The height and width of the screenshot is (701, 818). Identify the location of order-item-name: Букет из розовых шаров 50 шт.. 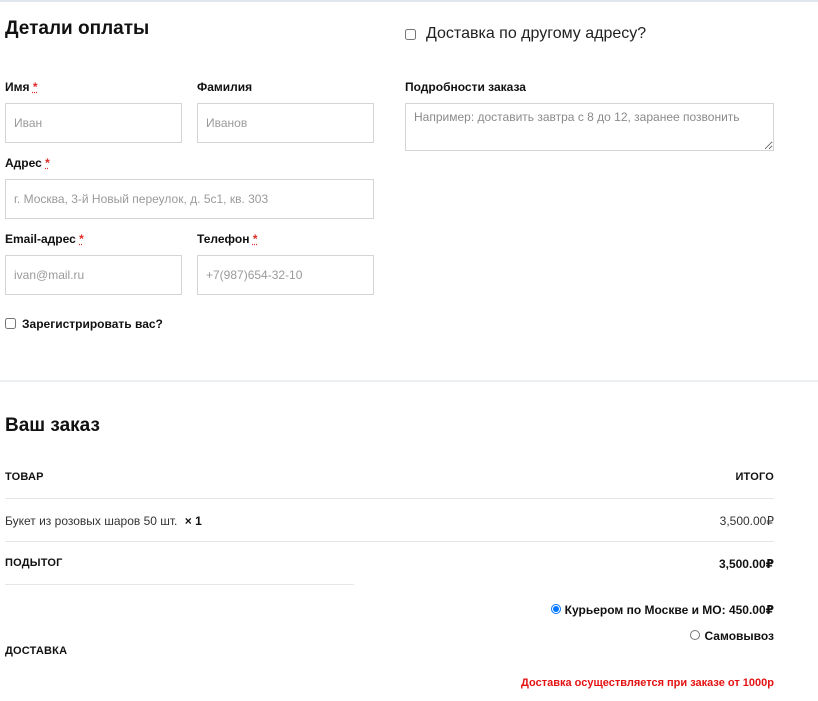
(91, 521).